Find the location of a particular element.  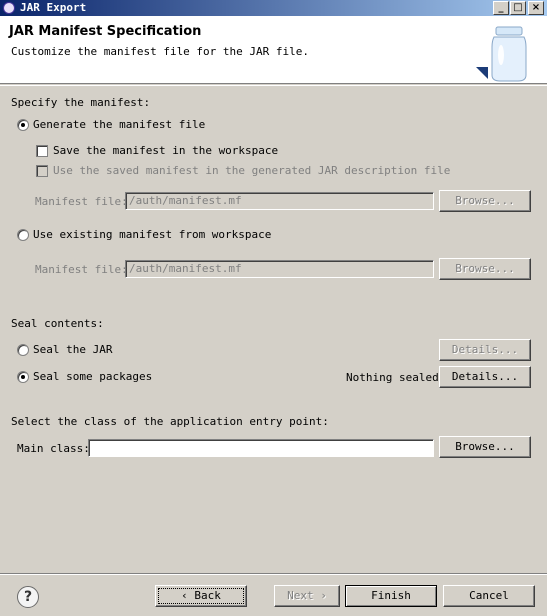

help-icon: ? is located at coordinates (28, 597).